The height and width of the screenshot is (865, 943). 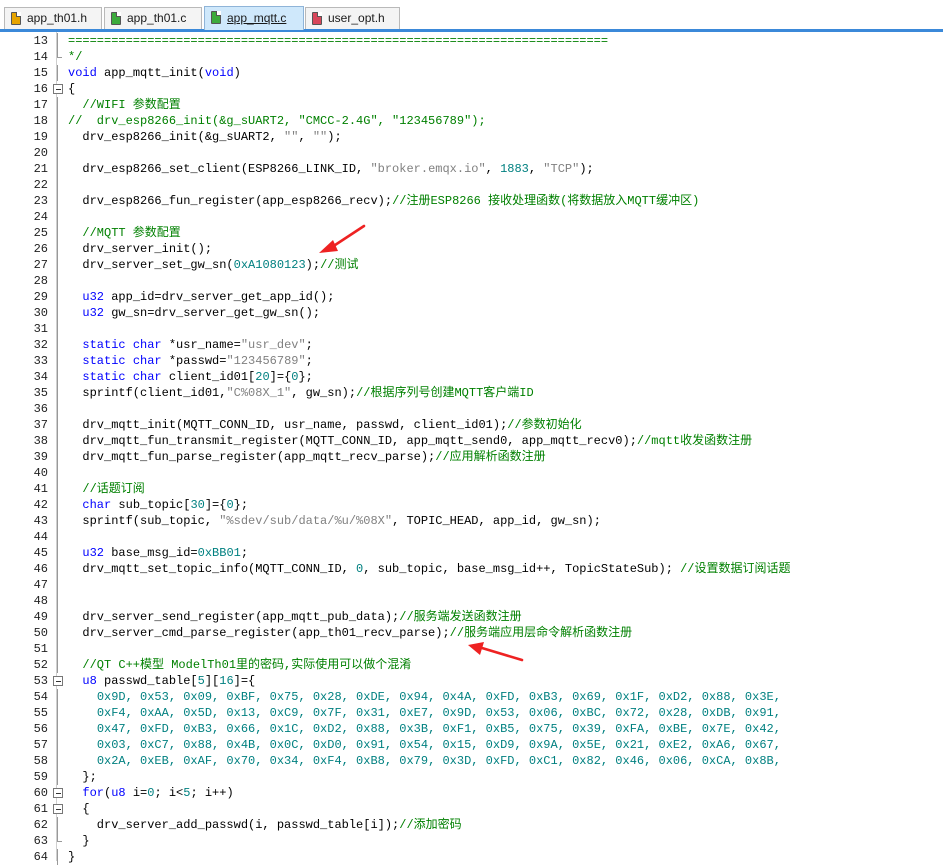 What do you see at coordinates (147, 393) in the screenshot?
I see `code-token: sprintf(client_id01,` at bounding box center [147, 393].